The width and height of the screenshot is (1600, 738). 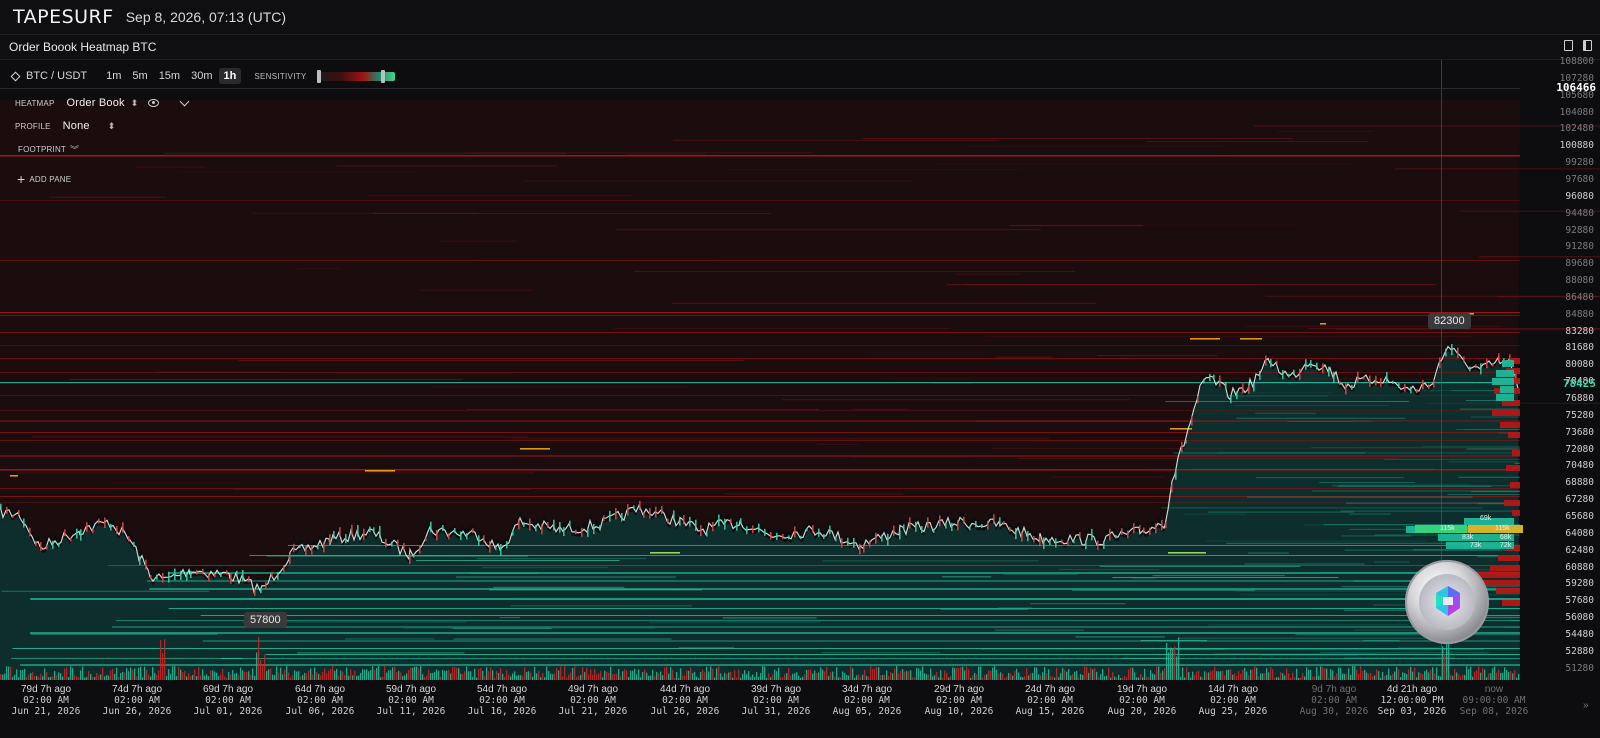 What do you see at coordinates (46, 711) in the screenshot?
I see `time-date: Jun 21, 2026` at bounding box center [46, 711].